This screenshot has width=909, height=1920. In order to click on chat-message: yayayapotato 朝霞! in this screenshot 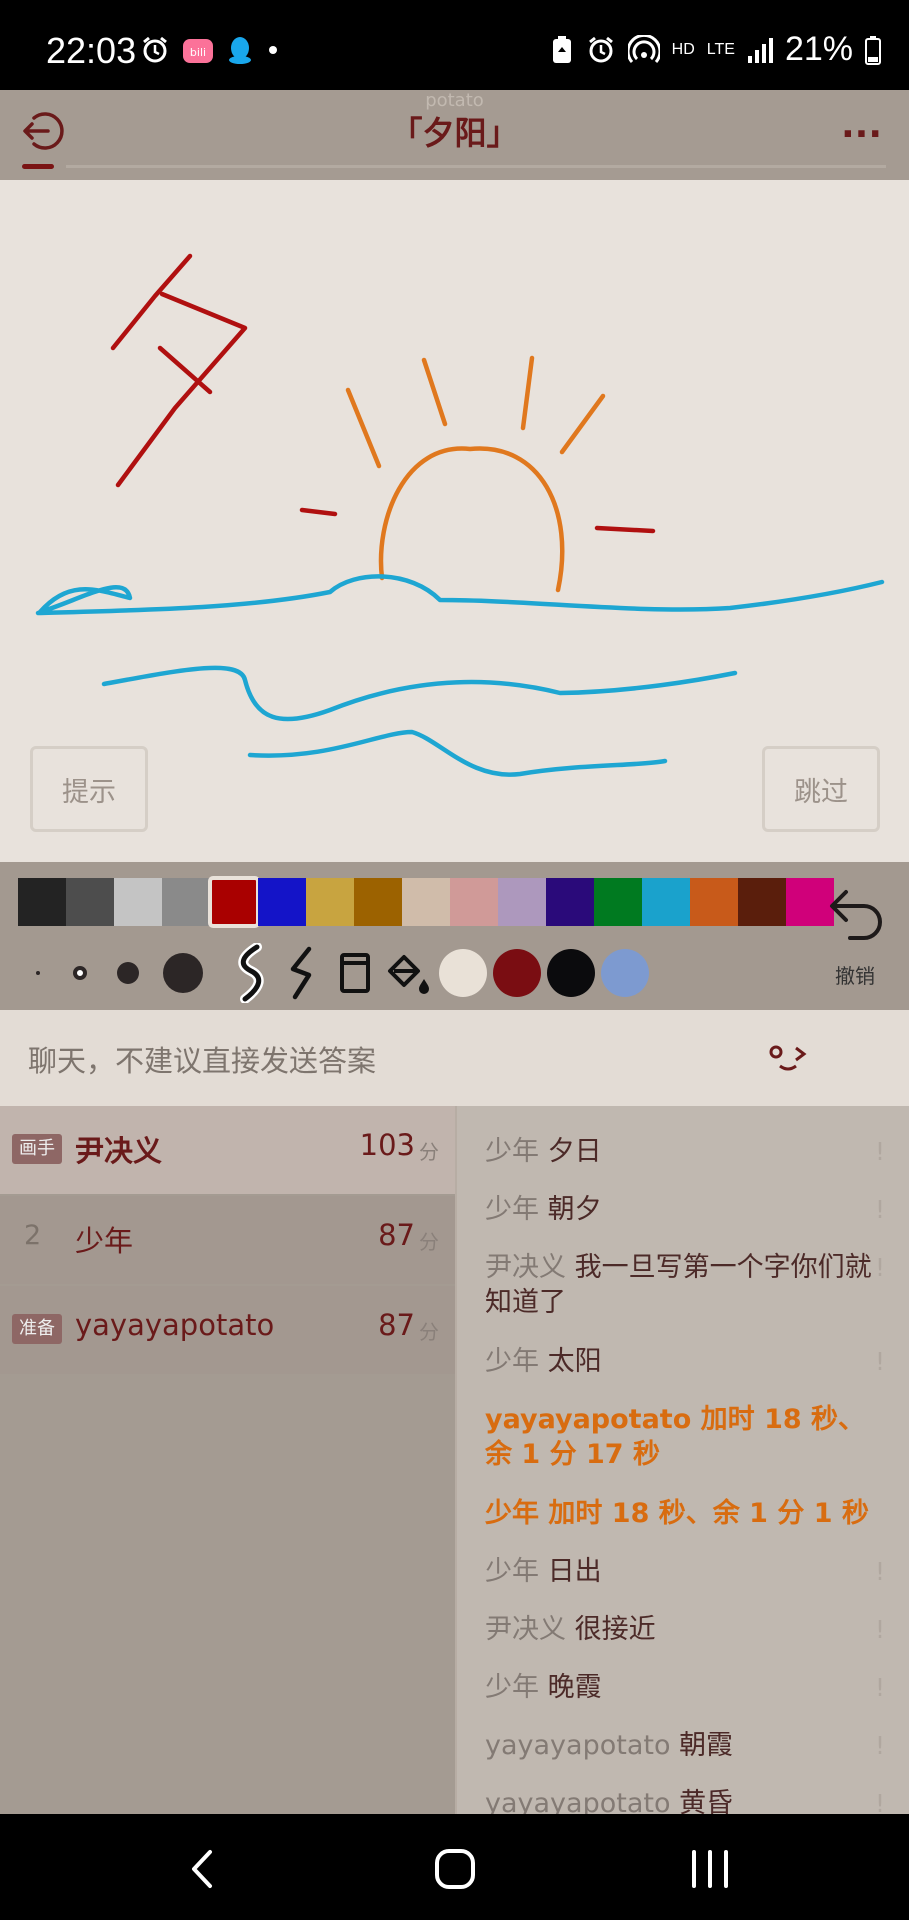, I will do `click(685, 1745)`.